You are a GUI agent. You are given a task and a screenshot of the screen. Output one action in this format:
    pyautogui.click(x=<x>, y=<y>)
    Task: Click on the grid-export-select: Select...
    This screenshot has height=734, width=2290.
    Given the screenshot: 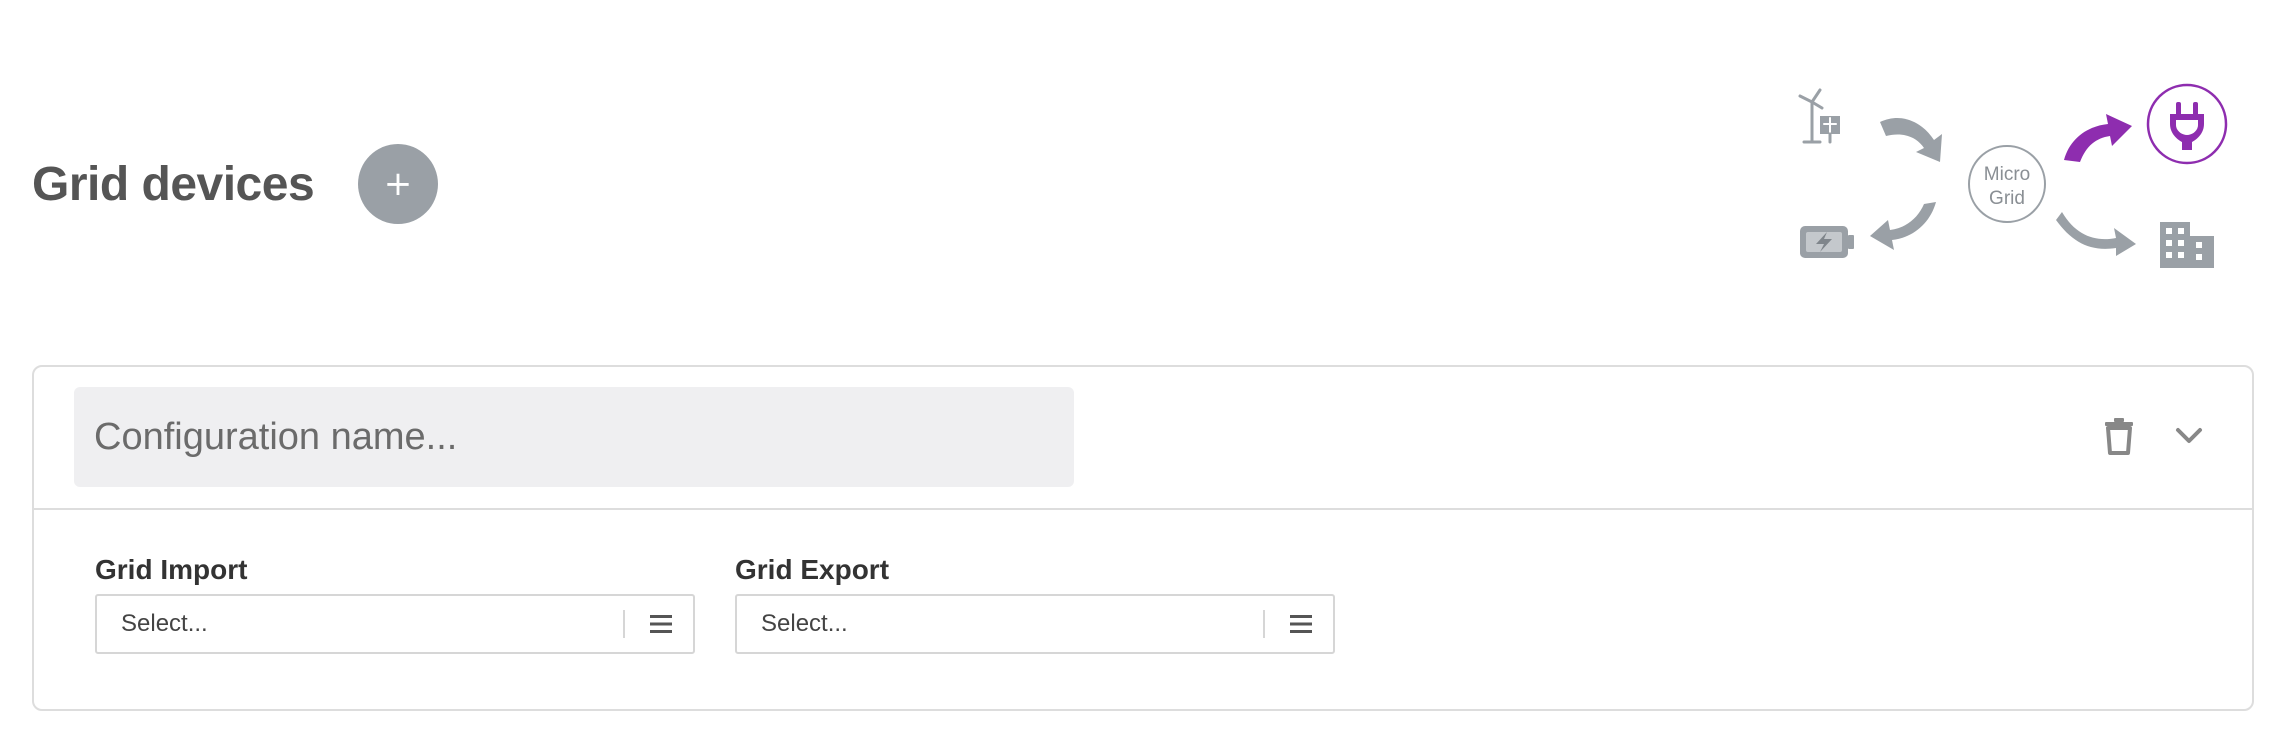 What is the action you would take?
    pyautogui.click(x=1035, y=624)
    